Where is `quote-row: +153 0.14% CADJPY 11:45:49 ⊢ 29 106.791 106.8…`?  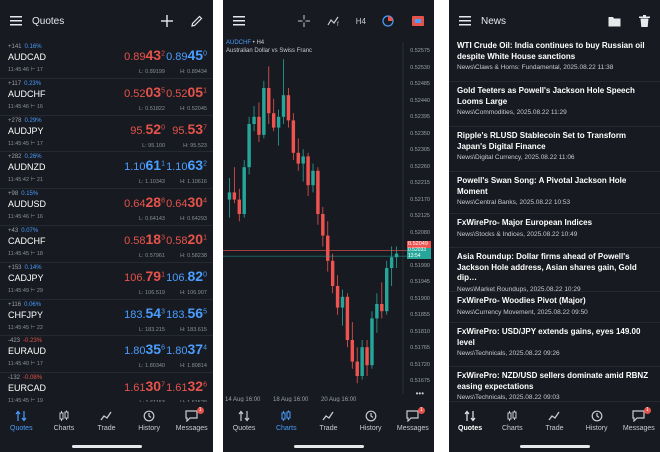 quote-row: +153 0.14% CADJPY 11:45:49 ⊢ 29 106.791 106.8… is located at coordinates (106, 281).